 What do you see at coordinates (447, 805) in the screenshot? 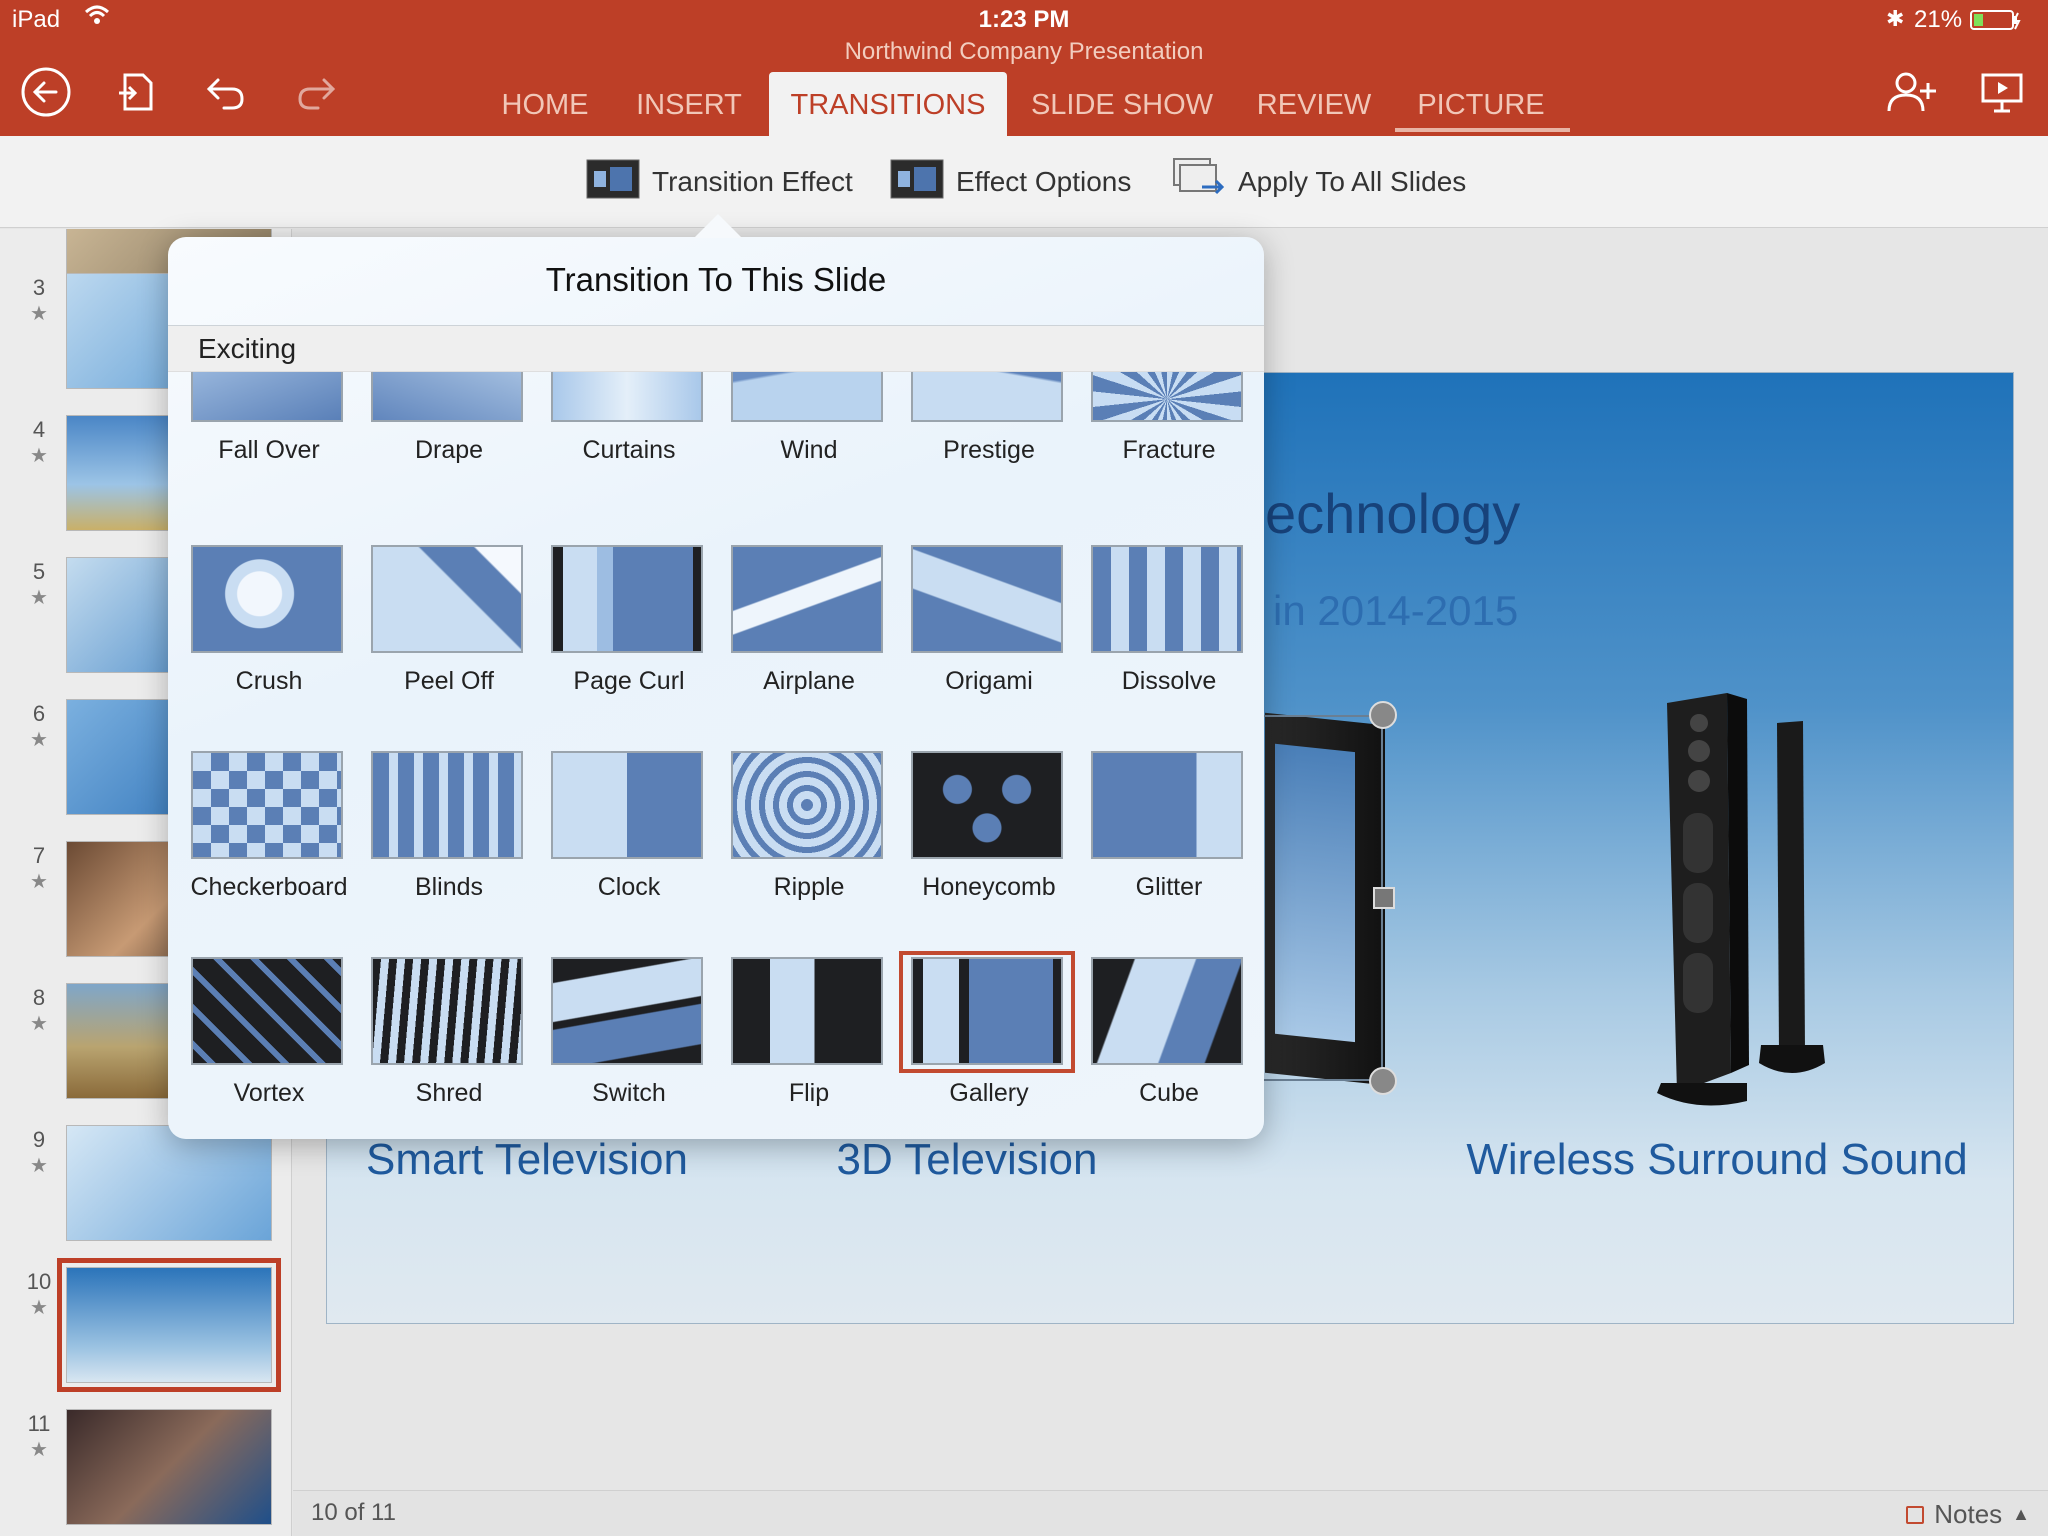
I see `blinds-preview` at bounding box center [447, 805].